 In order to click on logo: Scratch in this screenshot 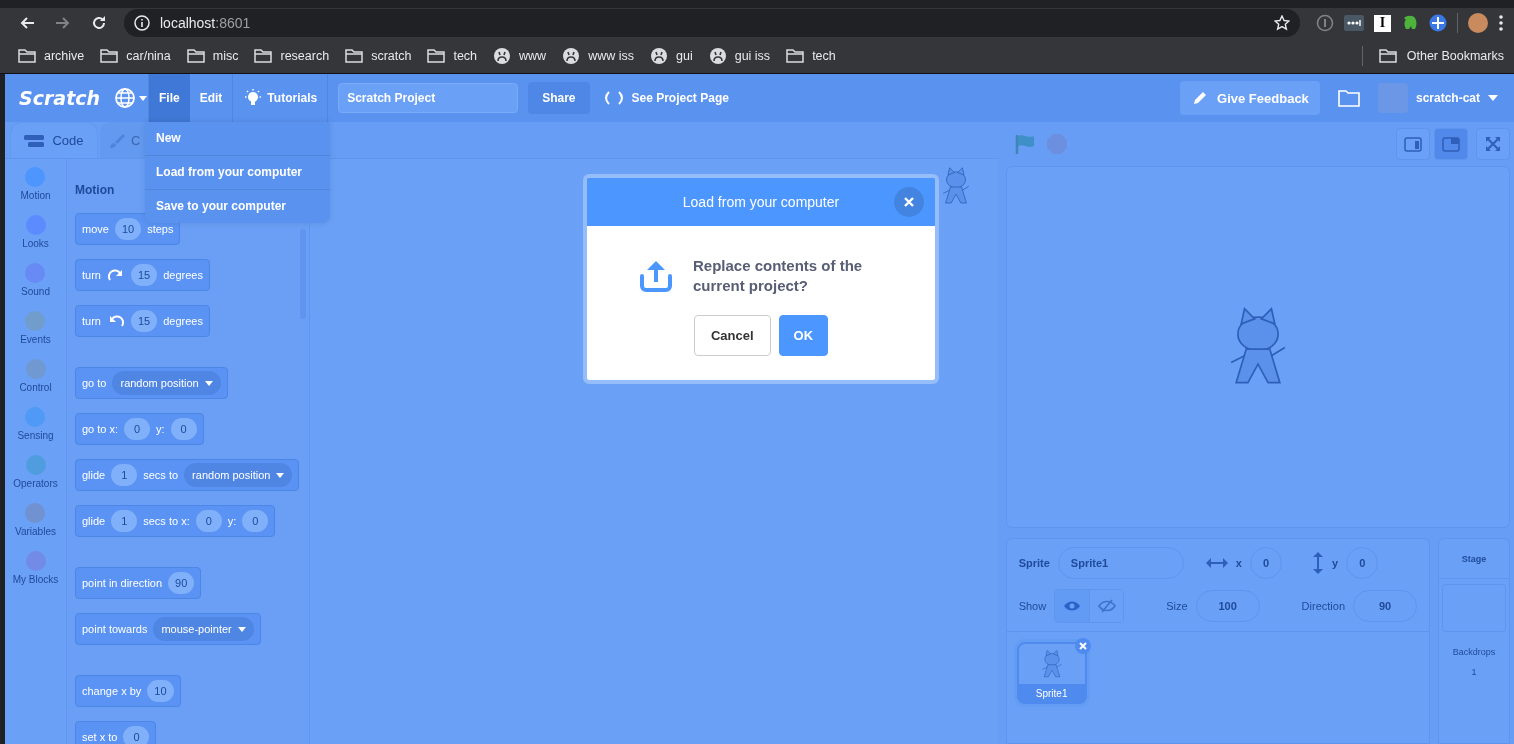, I will do `click(64, 98)`.